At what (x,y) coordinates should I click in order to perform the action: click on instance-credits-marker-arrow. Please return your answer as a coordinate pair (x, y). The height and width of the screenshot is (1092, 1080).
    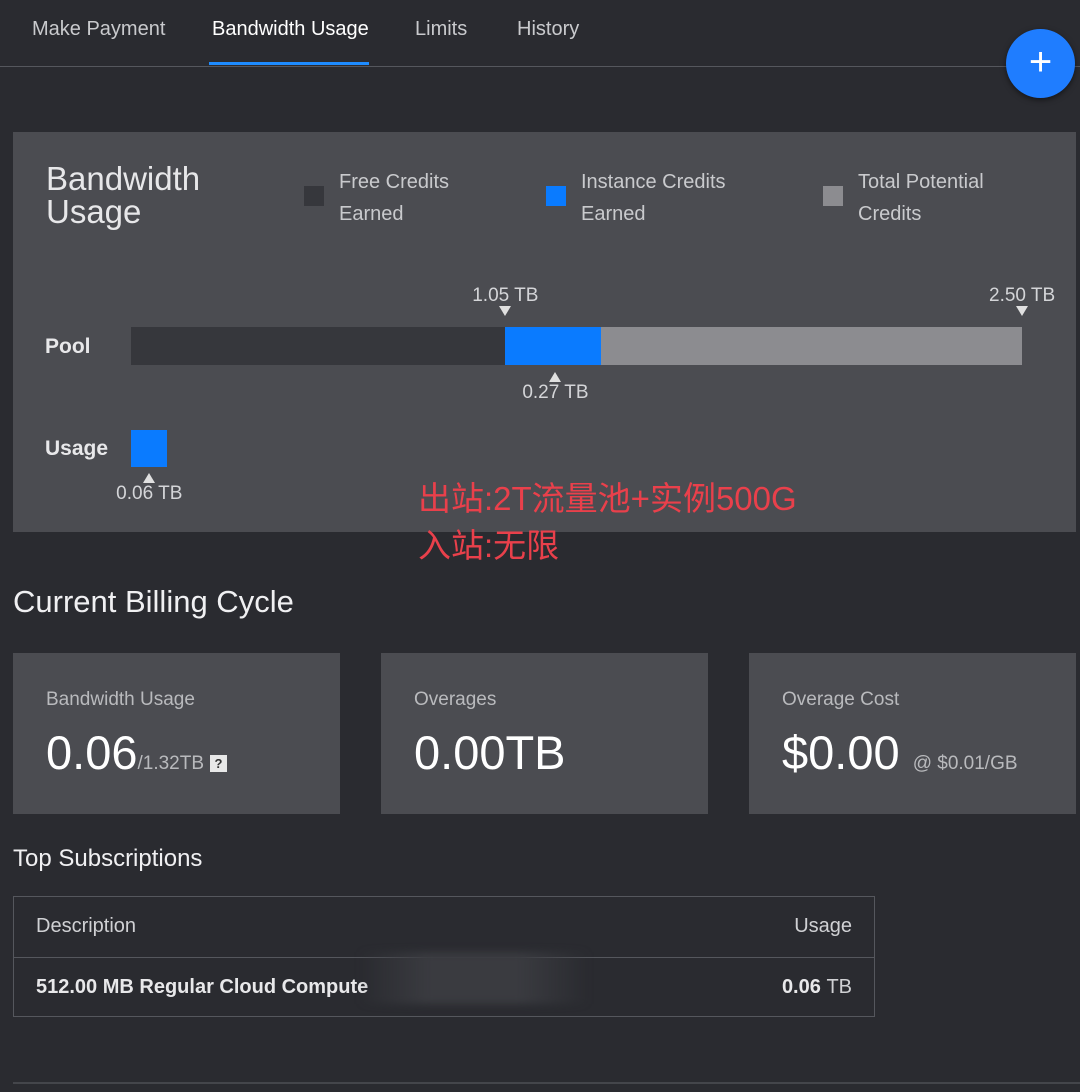
    Looking at the image, I should click on (555, 377).